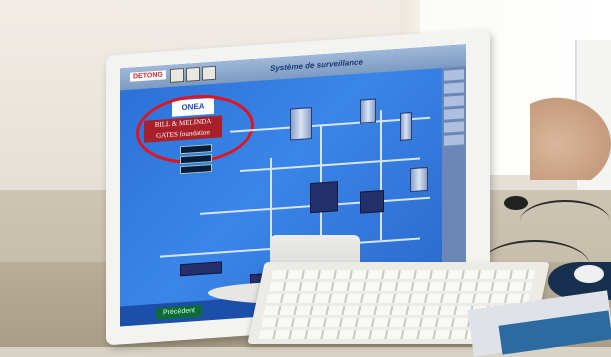 The image size is (611, 357). What do you see at coordinates (148, 76) in the screenshot?
I see `brand-logo: DETONG` at bounding box center [148, 76].